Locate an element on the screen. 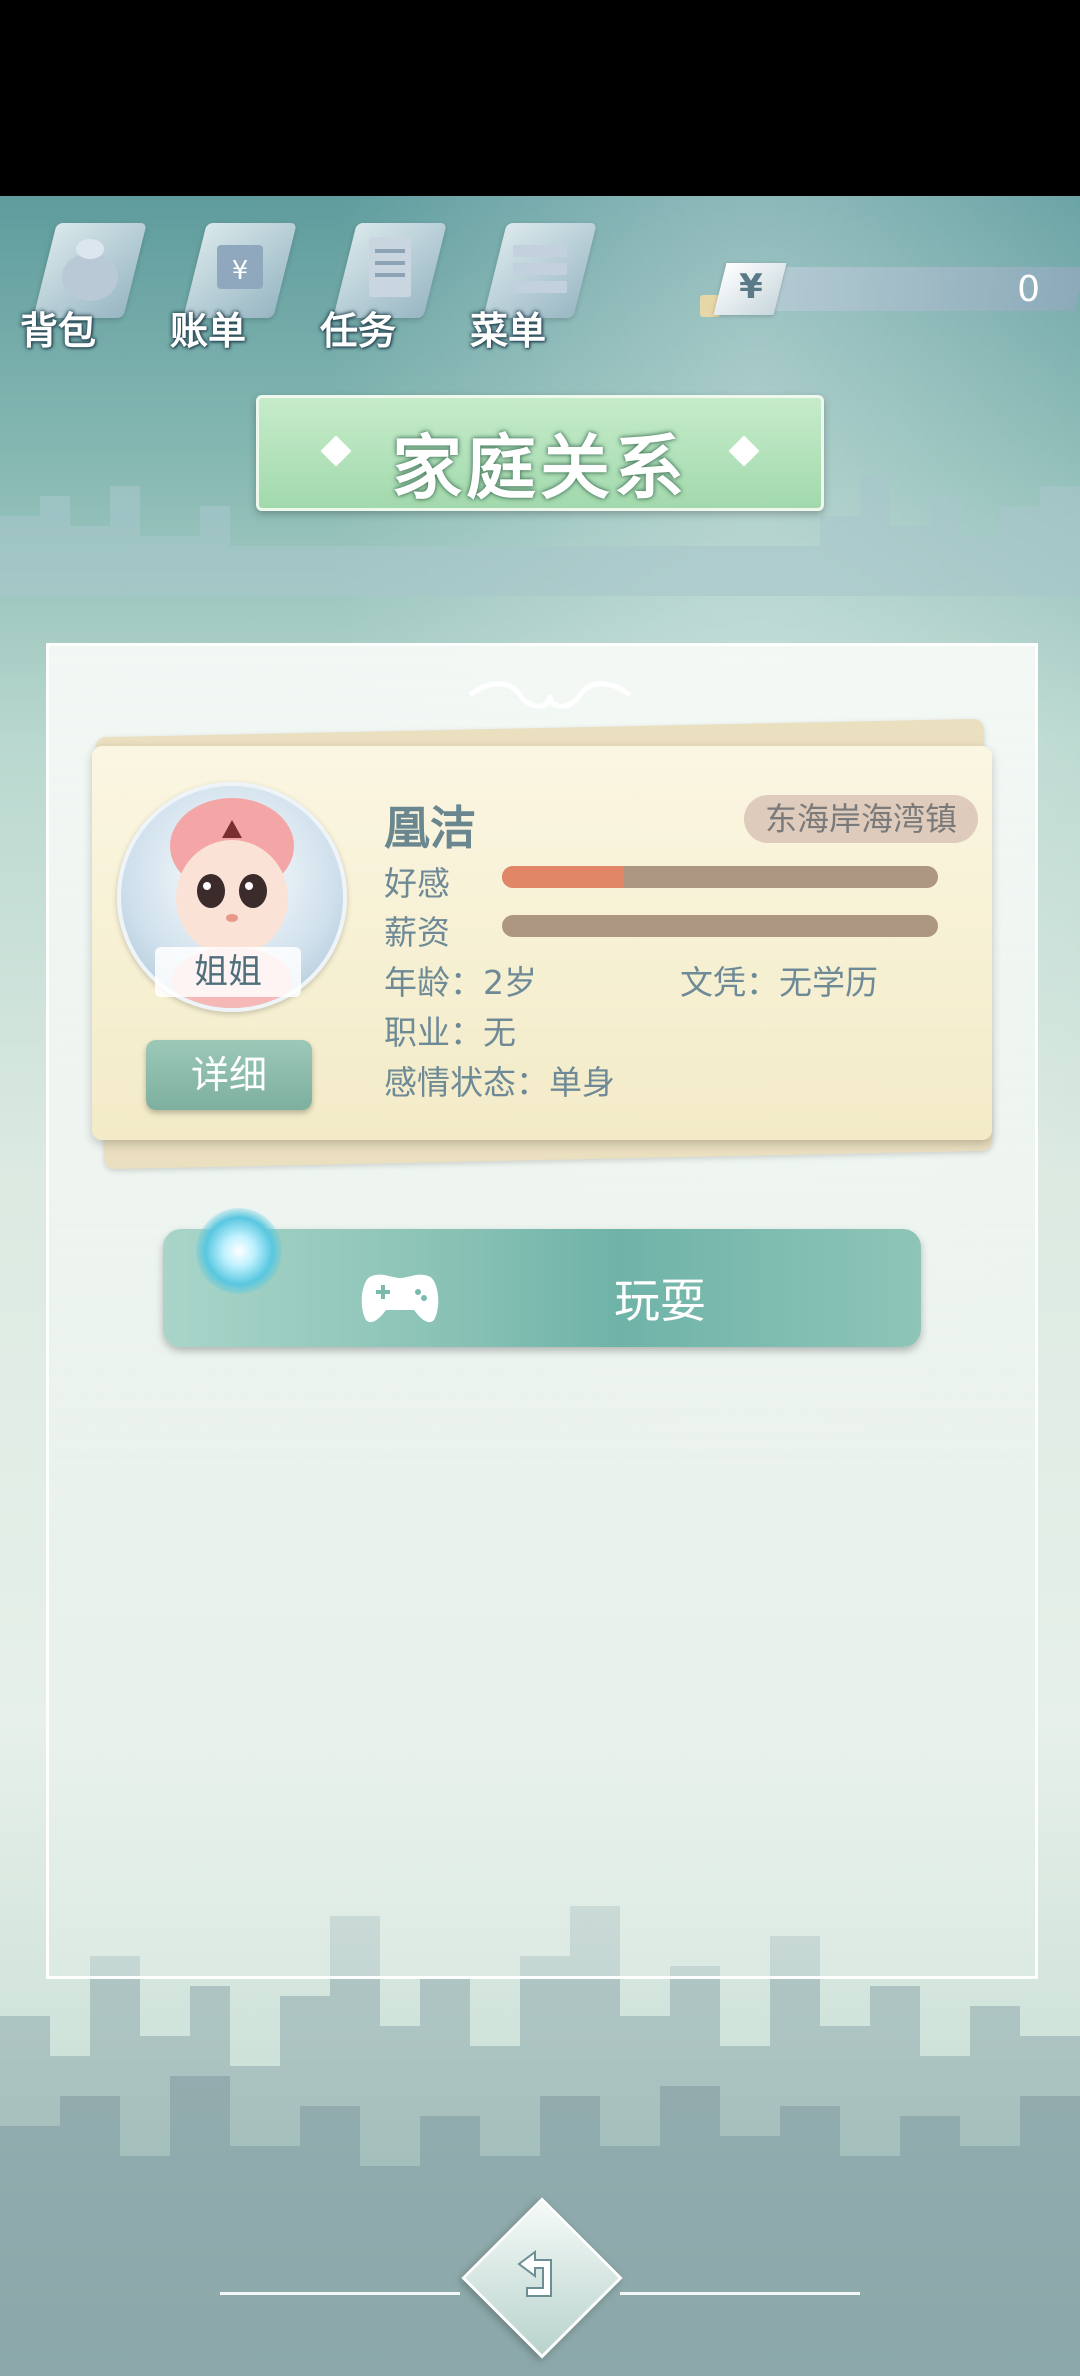 This screenshot has width=1080, height=2376. affection-bar-fill is located at coordinates (563, 877).